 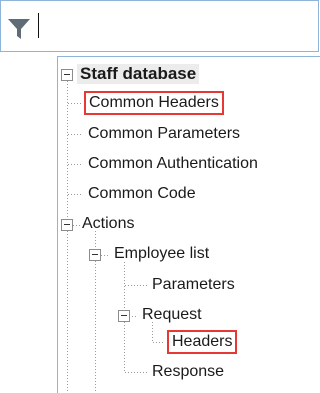 I want to click on tree-node-headers: Headers, so click(x=202, y=342).